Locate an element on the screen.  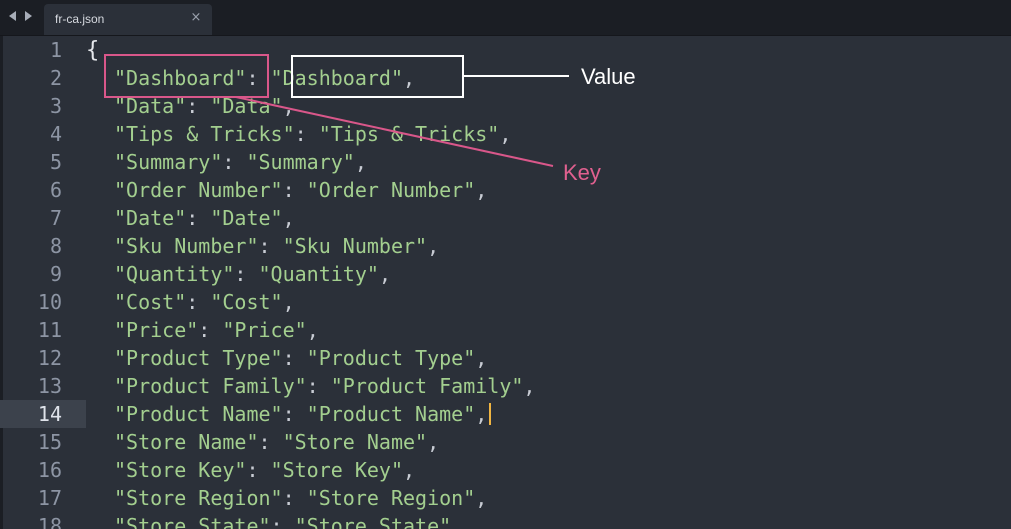
line-number: 2 is located at coordinates (55, 78).